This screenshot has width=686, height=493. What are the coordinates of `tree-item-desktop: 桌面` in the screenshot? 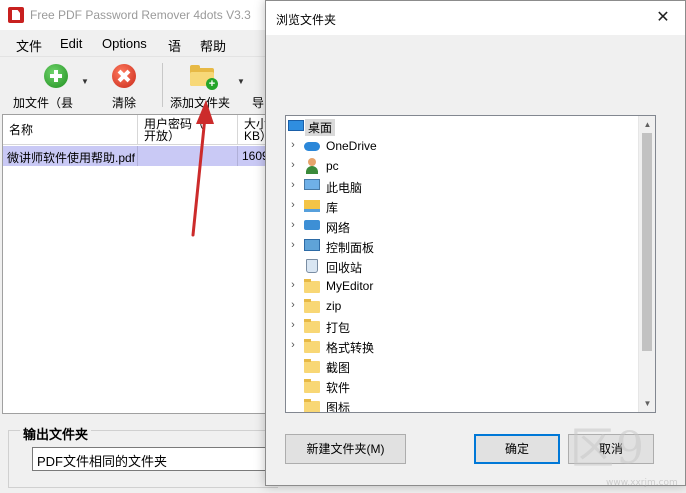 It's located at (462, 126).